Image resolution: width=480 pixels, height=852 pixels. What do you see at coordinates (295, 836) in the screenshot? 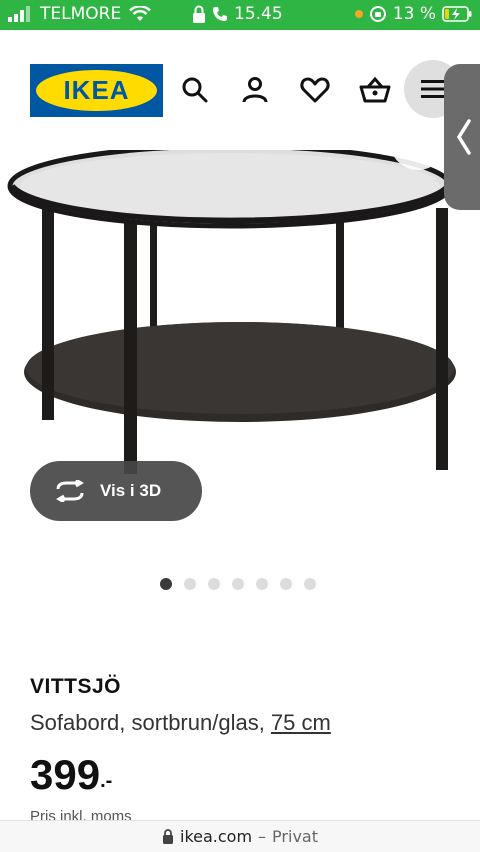
I see `private-mode-label: Privat` at bounding box center [295, 836].